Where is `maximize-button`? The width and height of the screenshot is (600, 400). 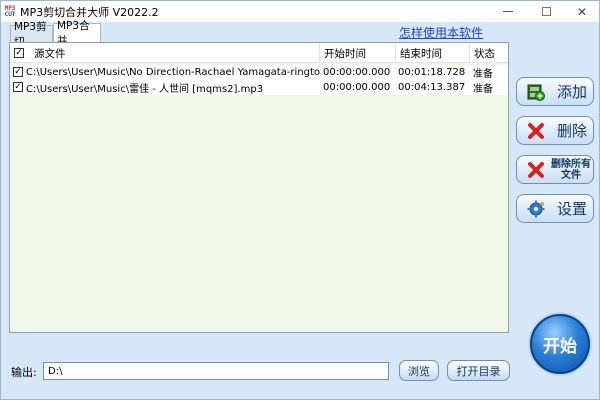 maximize-button is located at coordinates (546, 11).